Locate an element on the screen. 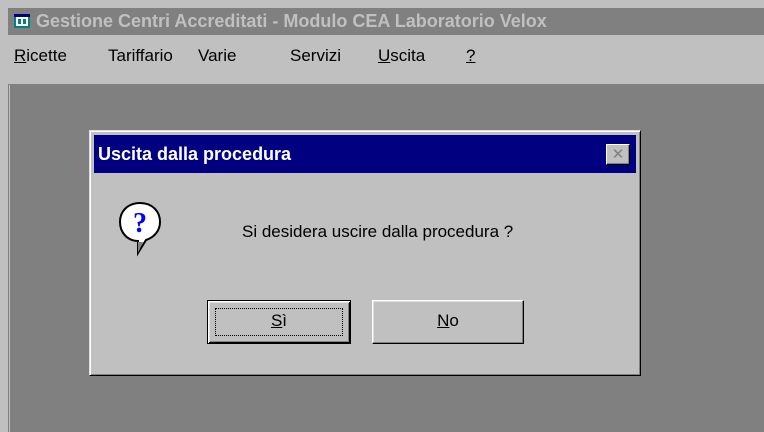 The height and width of the screenshot is (432, 764). question-icon: ? is located at coordinates (140, 229).